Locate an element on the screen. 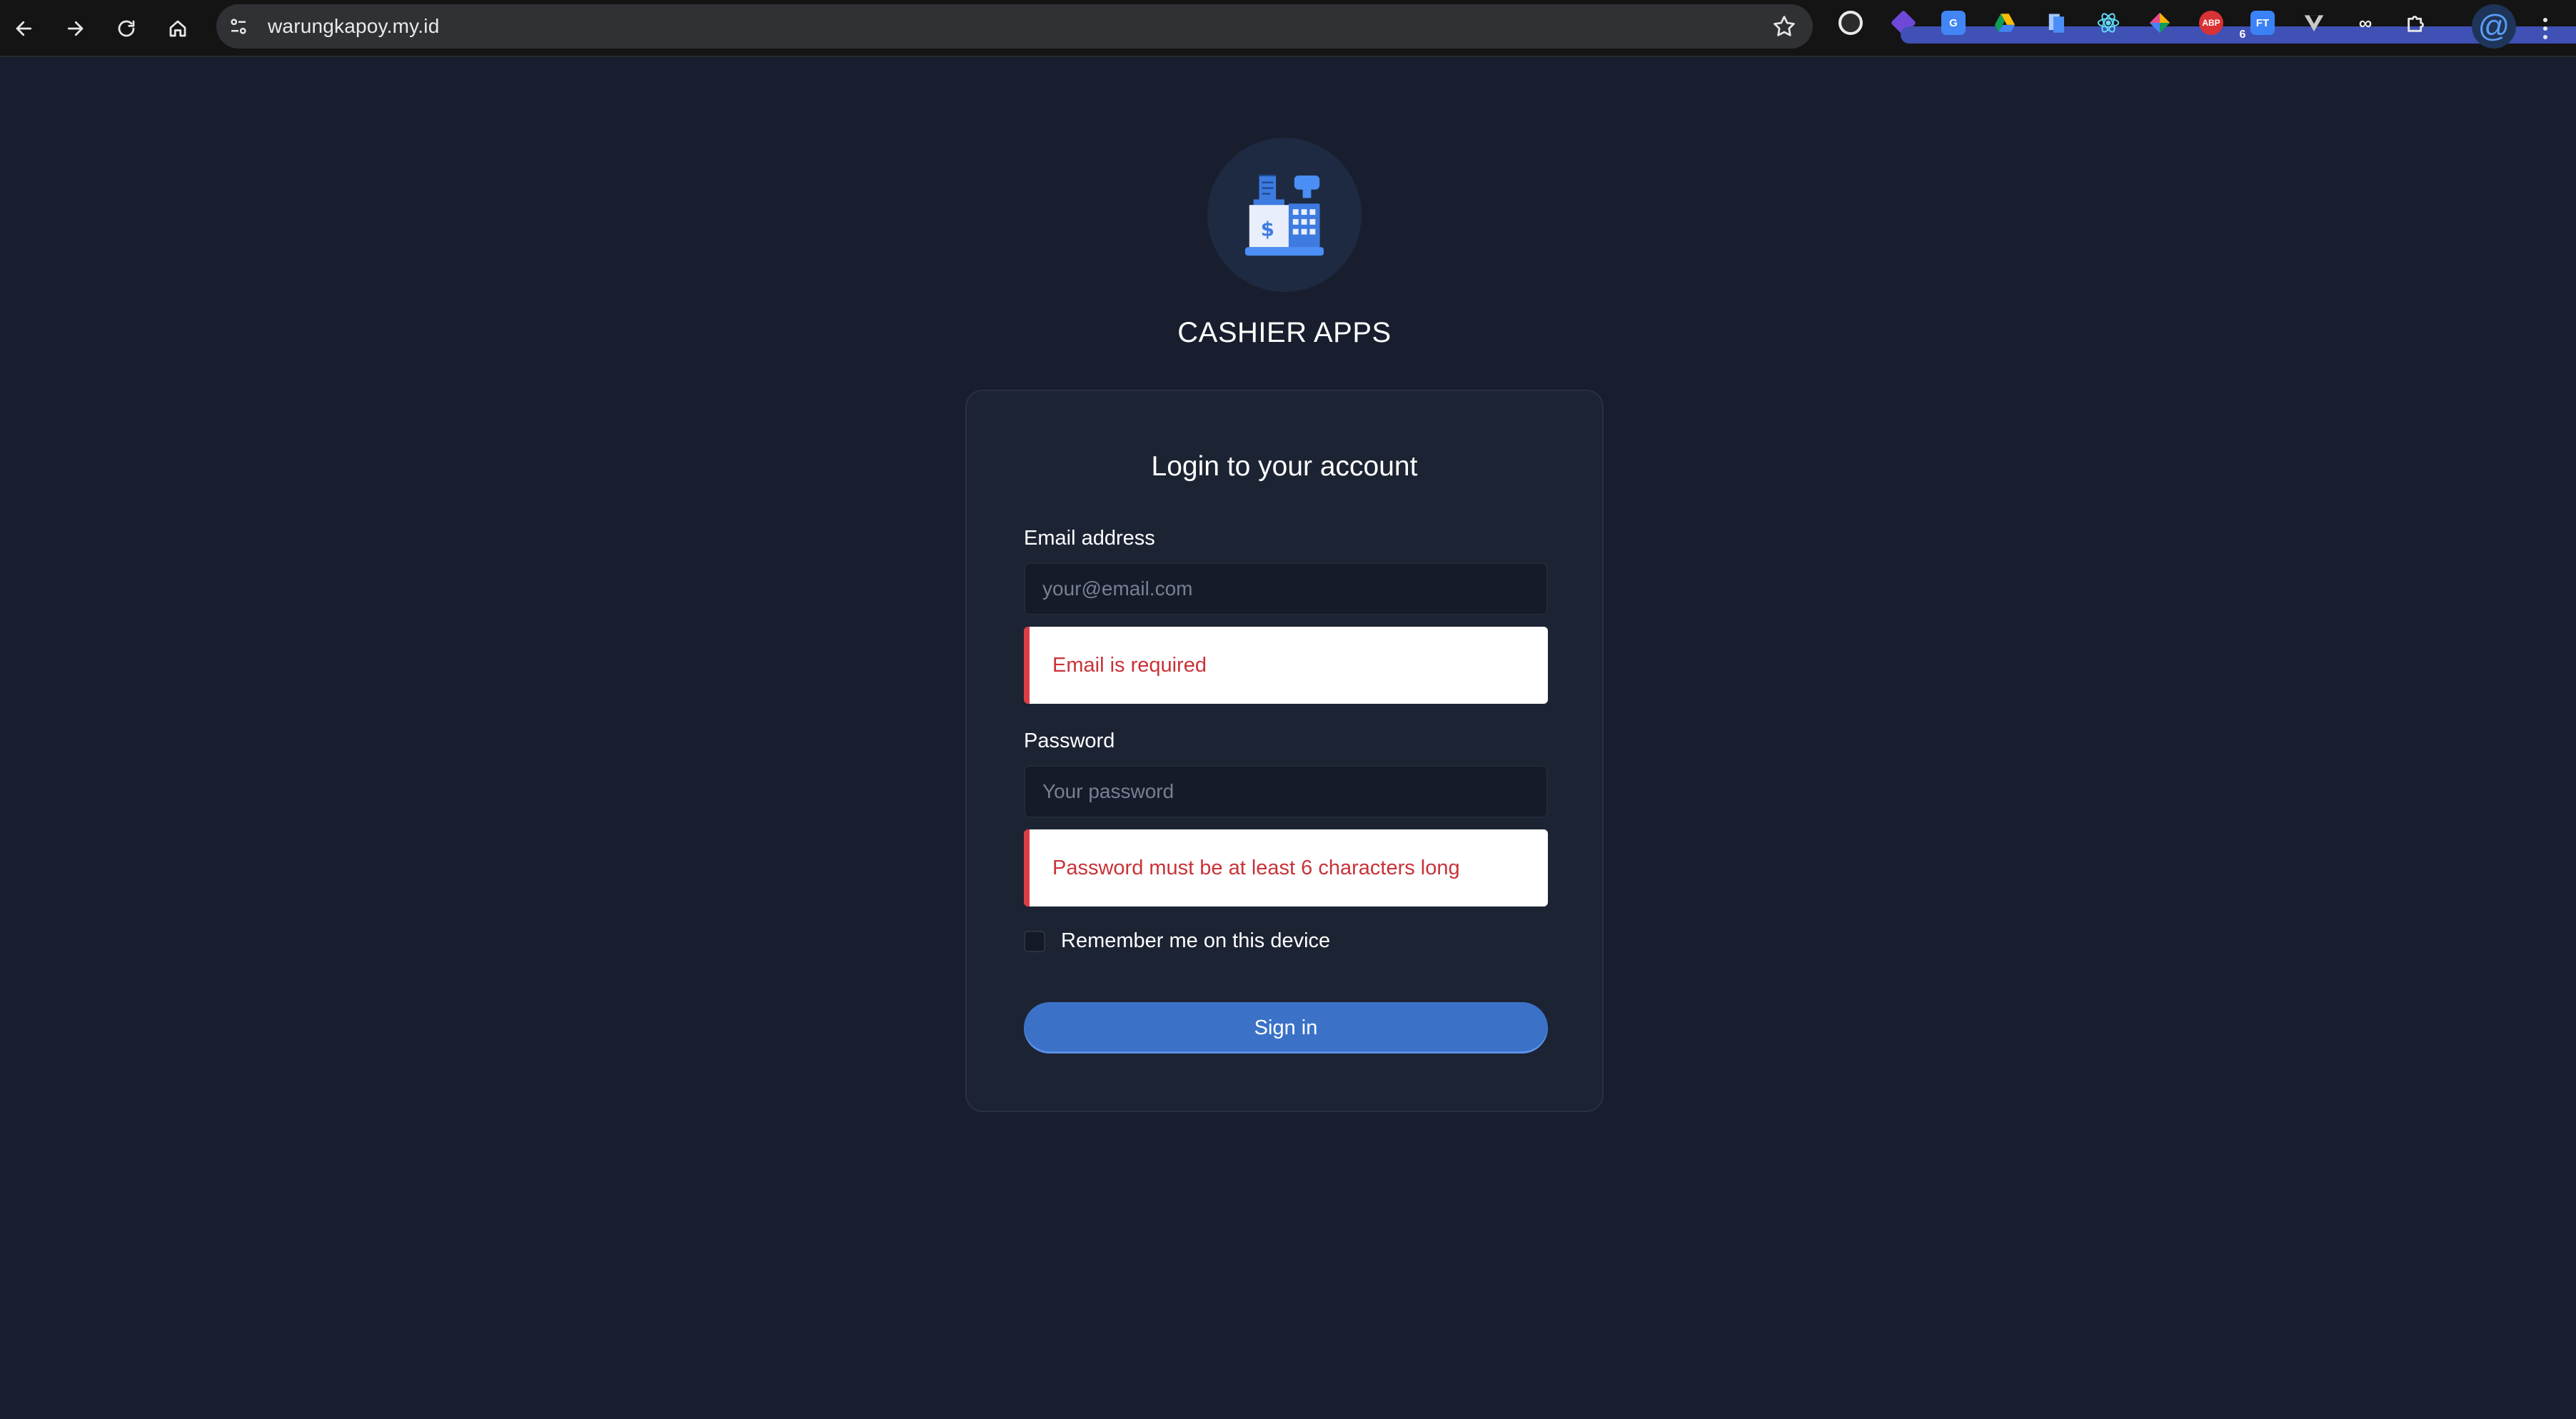 This screenshot has width=2576, height=1419. email-error-alert: Email is required is located at coordinates (1286, 665).